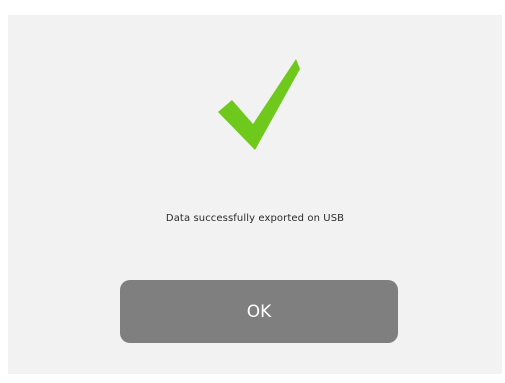  I want to click on ok-button: OK, so click(259, 311).